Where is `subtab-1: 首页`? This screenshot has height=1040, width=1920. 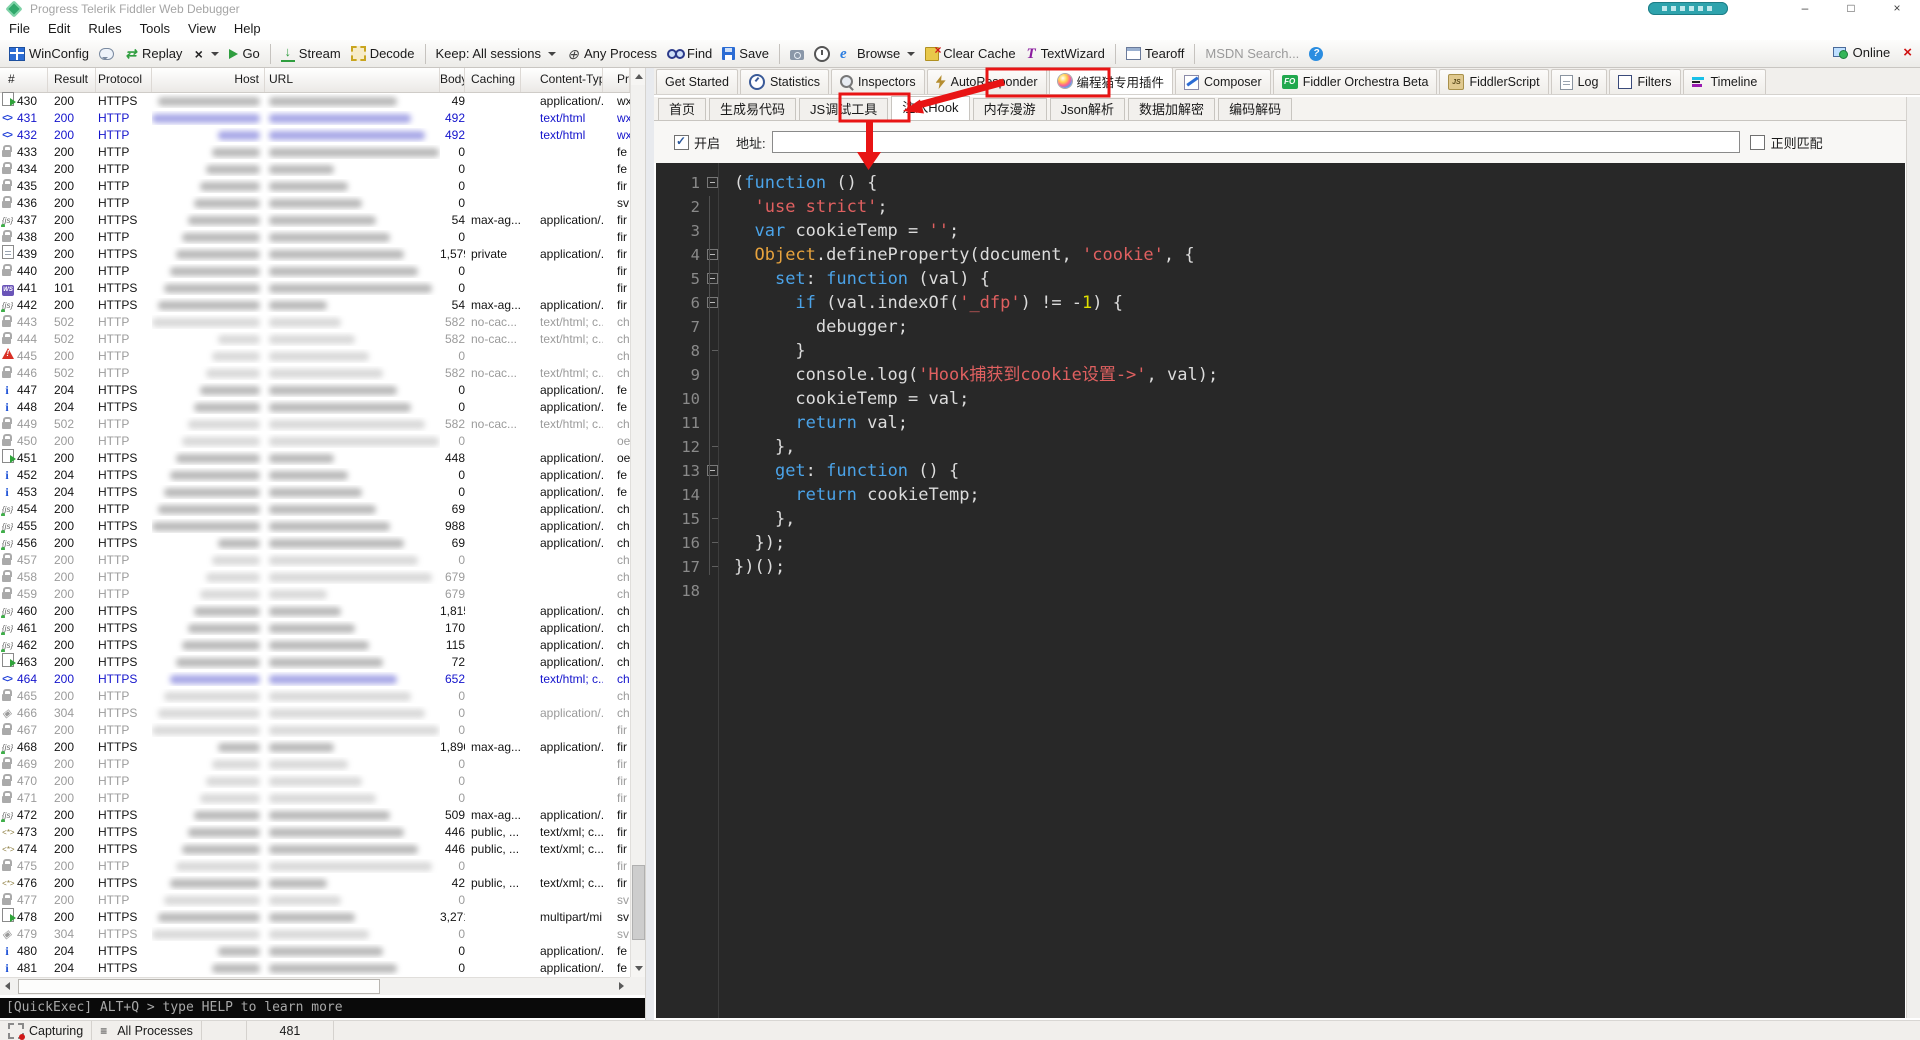
subtab-1: 首页 is located at coordinates (682, 109).